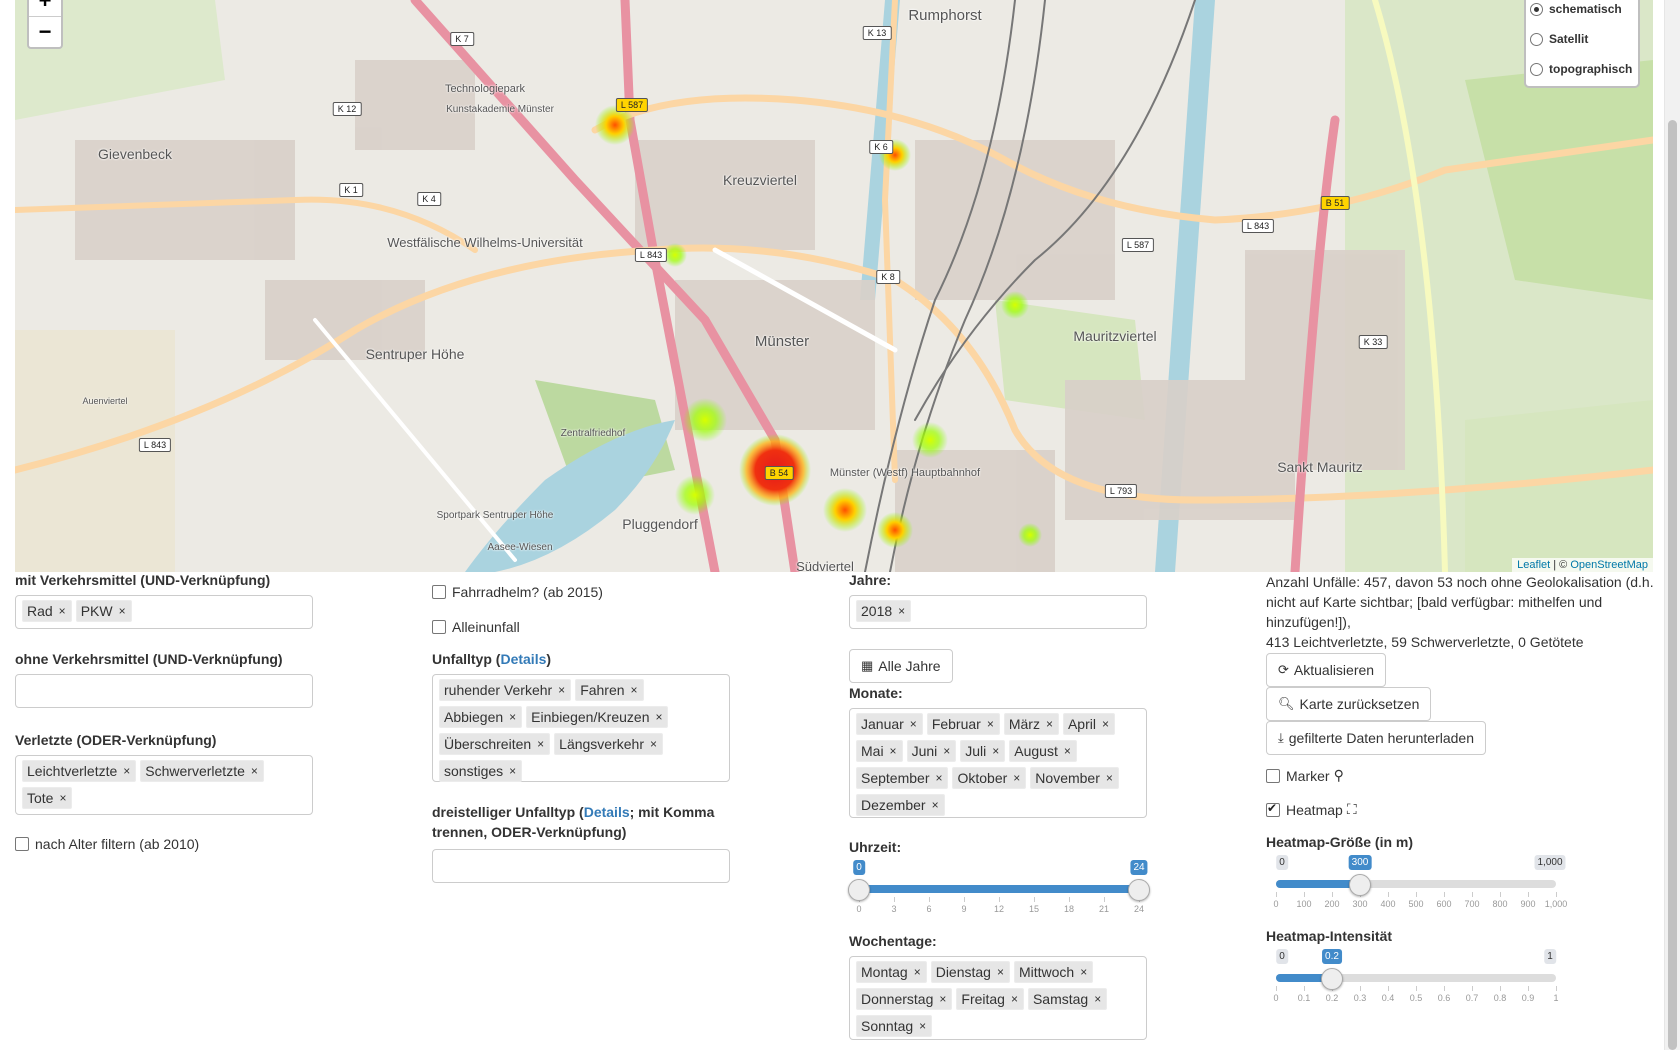  What do you see at coordinates (884, 611) in the screenshot?
I see `selected-chip: 2018 ×` at bounding box center [884, 611].